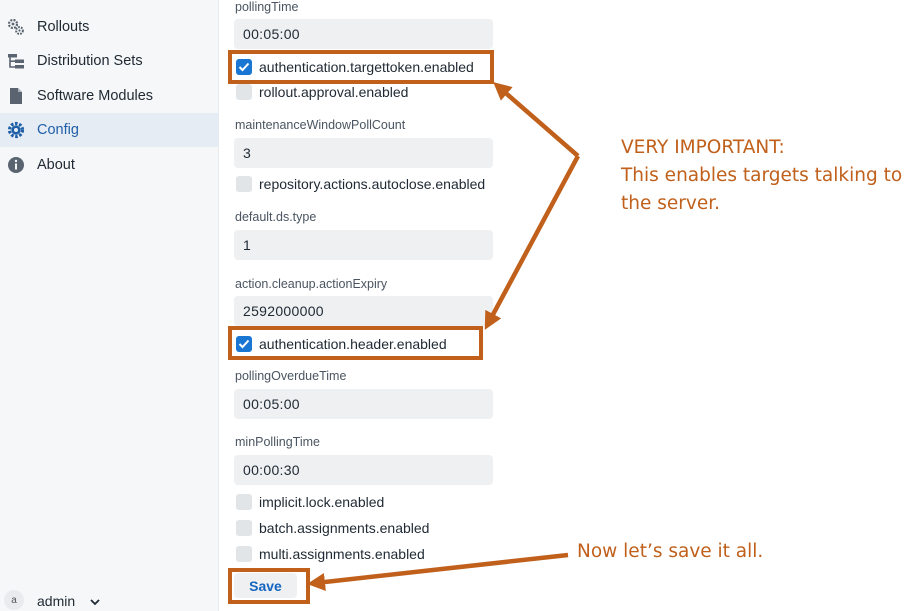 The height and width of the screenshot is (611, 918). I want to click on rollout-approval-checkbox-row: rollout.approval.enabled, so click(322, 92).